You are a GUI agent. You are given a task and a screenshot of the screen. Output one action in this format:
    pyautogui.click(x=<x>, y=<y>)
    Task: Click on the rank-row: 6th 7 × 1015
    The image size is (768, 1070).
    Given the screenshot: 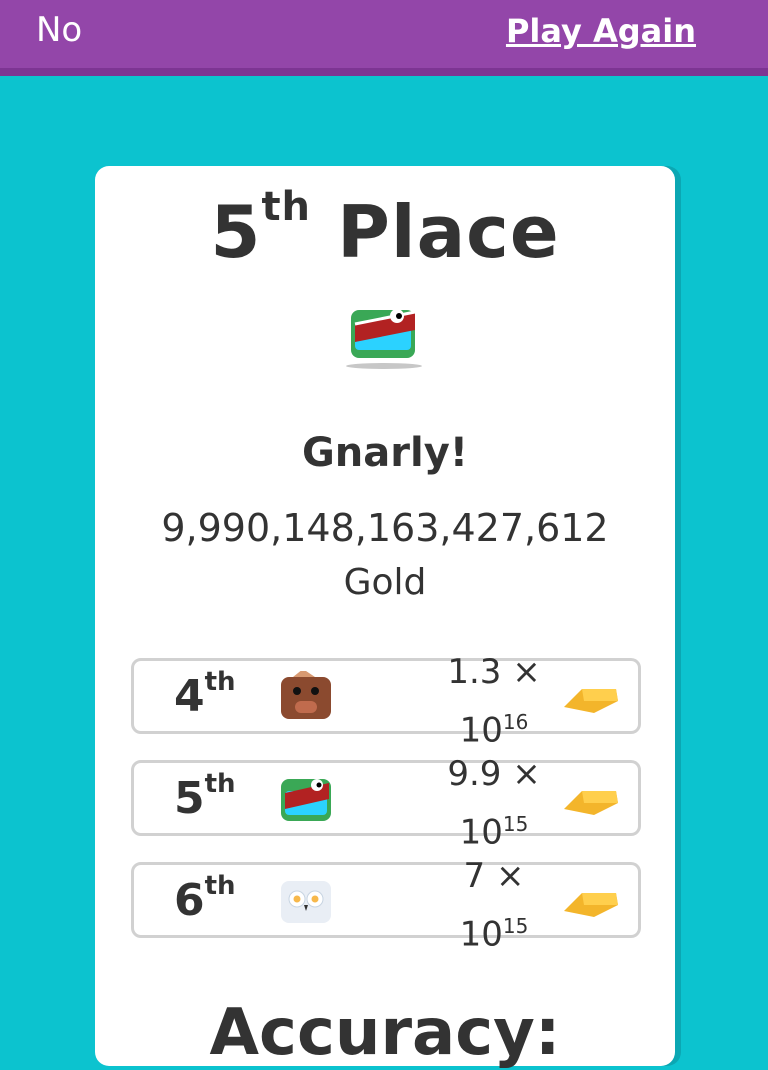 What is the action you would take?
    pyautogui.click(x=386, y=905)
    